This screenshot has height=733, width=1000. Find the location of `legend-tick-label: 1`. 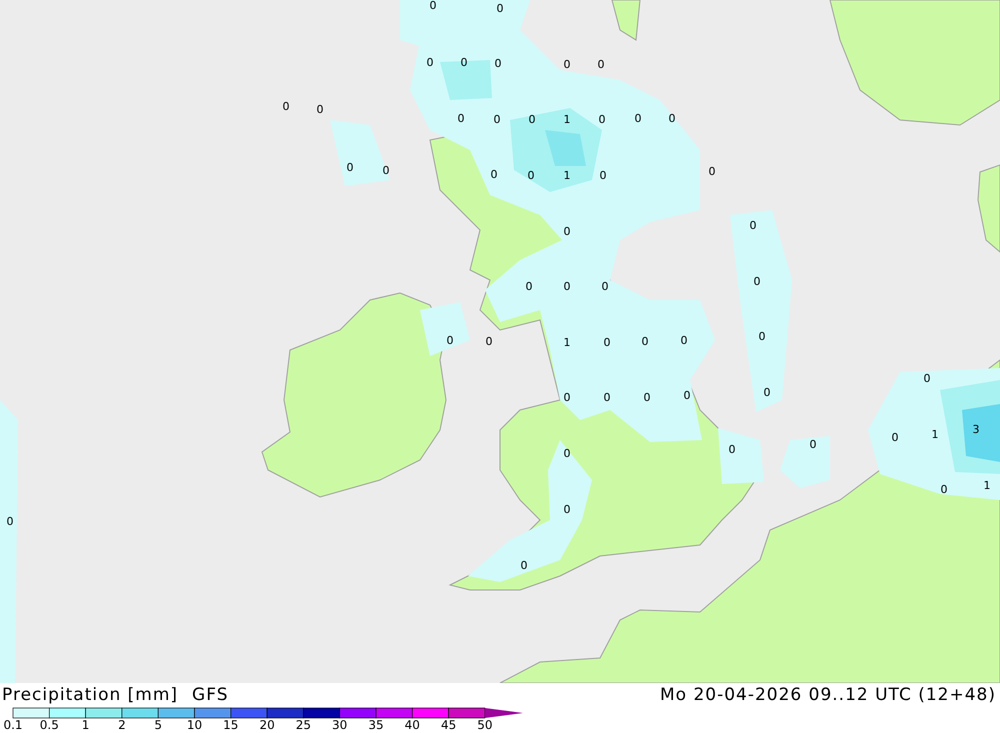

legend-tick-label: 1 is located at coordinates (86, 724).